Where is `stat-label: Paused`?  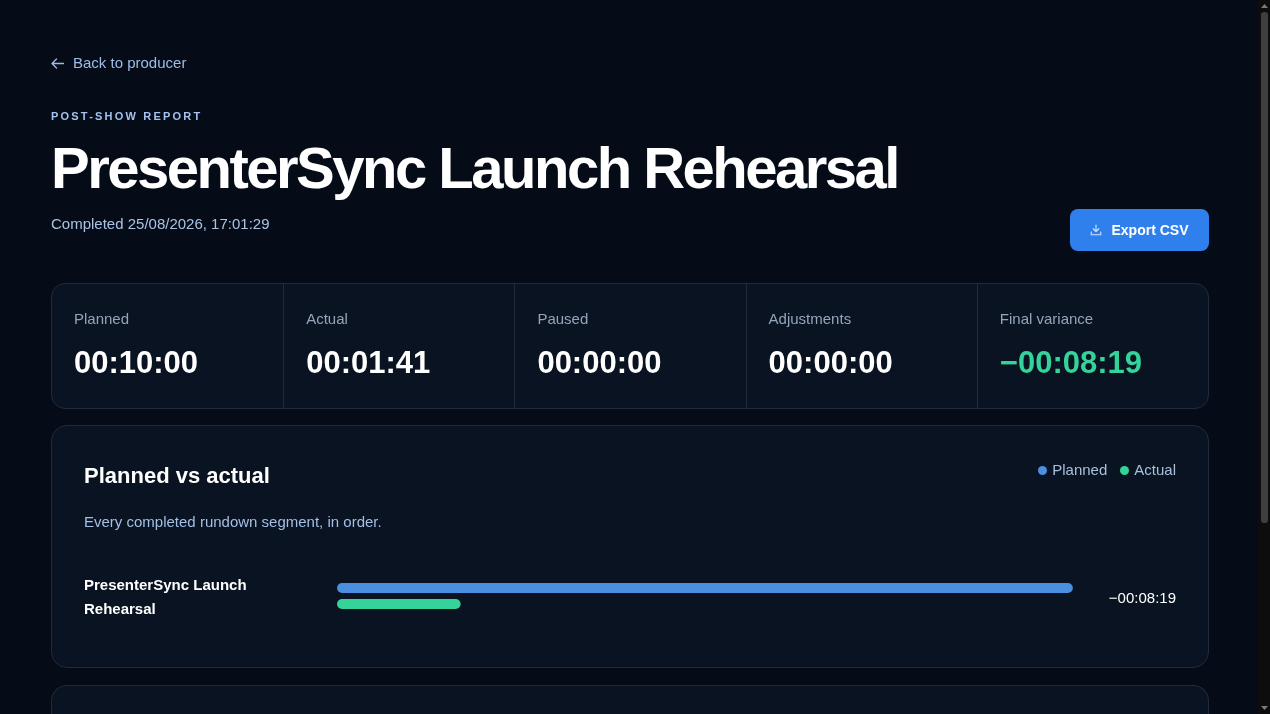
stat-label: Paused is located at coordinates (563, 319).